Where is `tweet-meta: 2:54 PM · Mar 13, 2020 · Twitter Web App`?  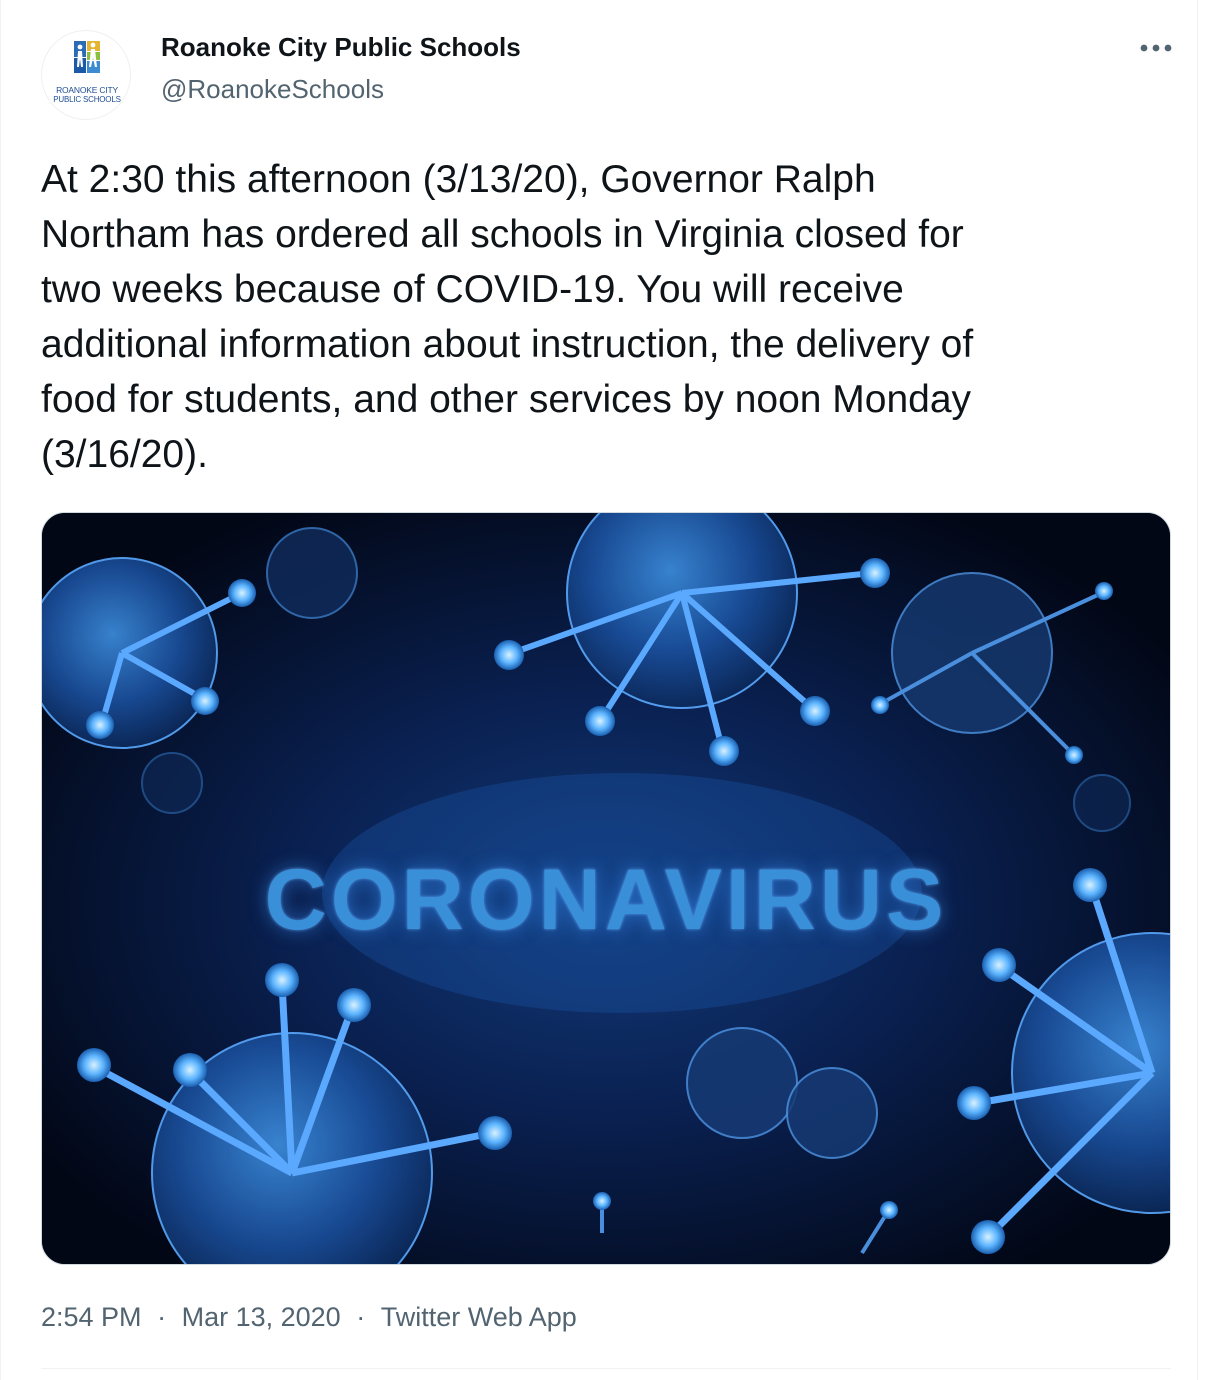
tweet-meta: 2:54 PM · Mar 13, 2020 · Twitter Web App is located at coordinates (309, 1317).